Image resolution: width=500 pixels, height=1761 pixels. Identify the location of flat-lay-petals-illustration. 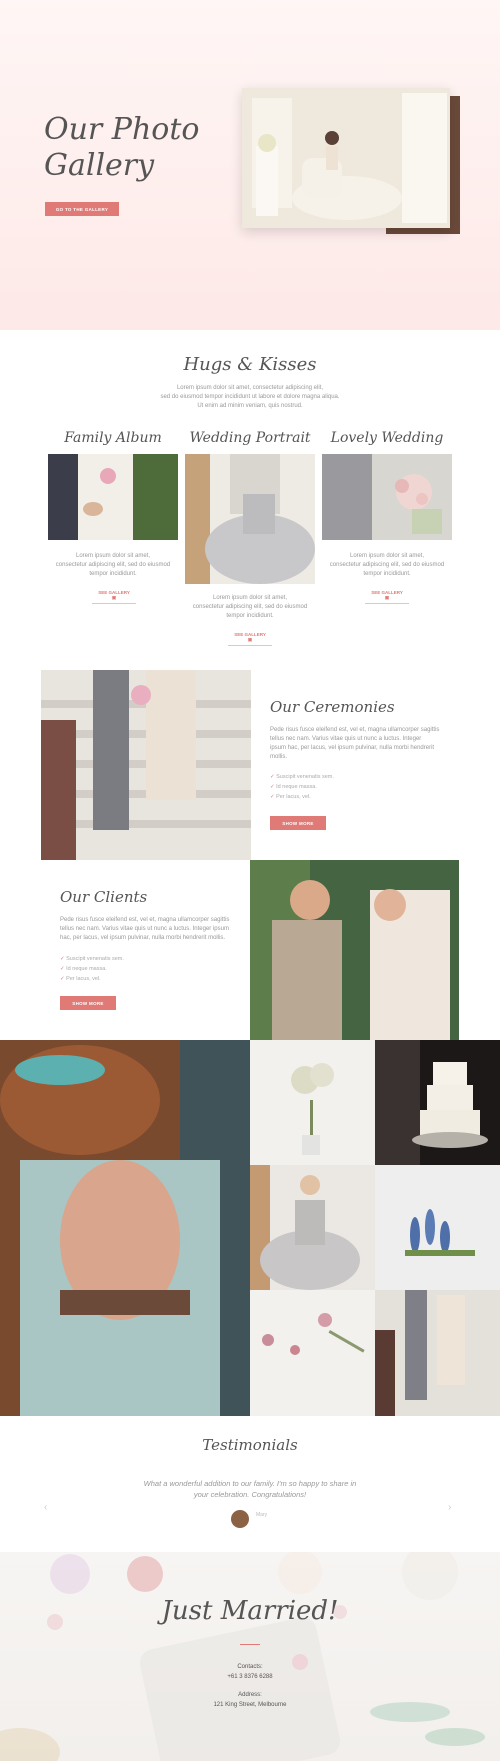
(312, 1353).